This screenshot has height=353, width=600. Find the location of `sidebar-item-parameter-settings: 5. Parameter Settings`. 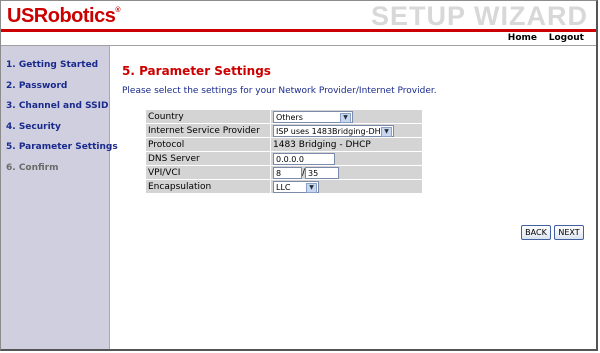

sidebar-item-parameter-settings: 5. Parameter Settings is located at coordinates (62, 147).